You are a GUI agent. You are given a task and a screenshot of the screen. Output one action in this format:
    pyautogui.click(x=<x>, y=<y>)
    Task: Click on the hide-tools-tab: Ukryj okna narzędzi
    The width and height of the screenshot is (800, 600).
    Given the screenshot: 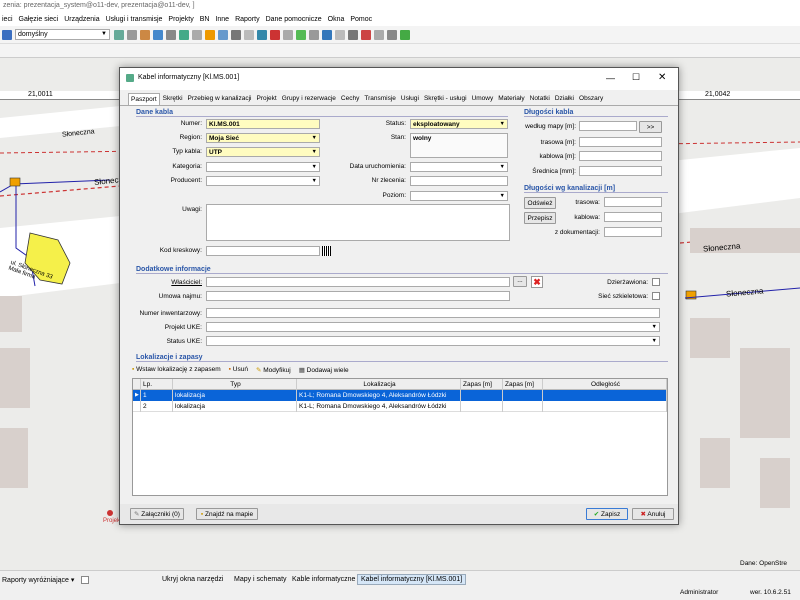 What is the action you would take?
    pyautogui.click(x=192, y=579)
    